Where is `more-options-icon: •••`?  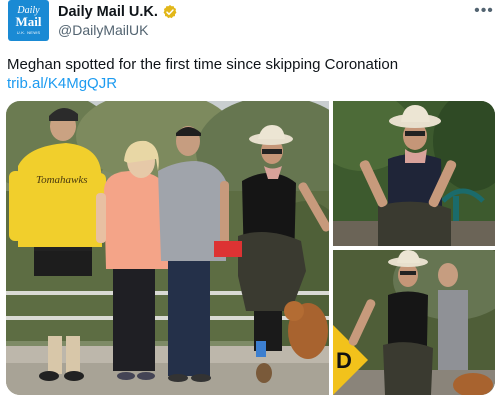
more-options-icon: ••• is located at coordinates (484, 11).